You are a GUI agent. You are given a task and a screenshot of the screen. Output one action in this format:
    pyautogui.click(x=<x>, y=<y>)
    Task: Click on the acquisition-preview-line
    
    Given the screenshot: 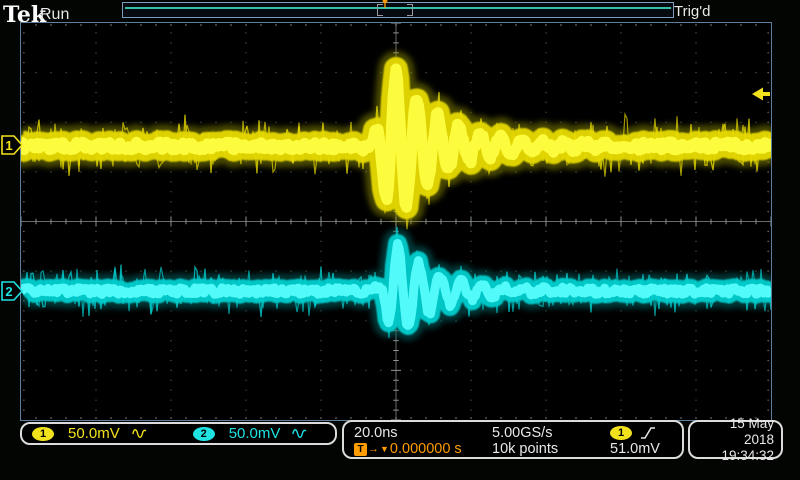 What is the action you would take?
    pyautogui.click(x=398, y=8)
    